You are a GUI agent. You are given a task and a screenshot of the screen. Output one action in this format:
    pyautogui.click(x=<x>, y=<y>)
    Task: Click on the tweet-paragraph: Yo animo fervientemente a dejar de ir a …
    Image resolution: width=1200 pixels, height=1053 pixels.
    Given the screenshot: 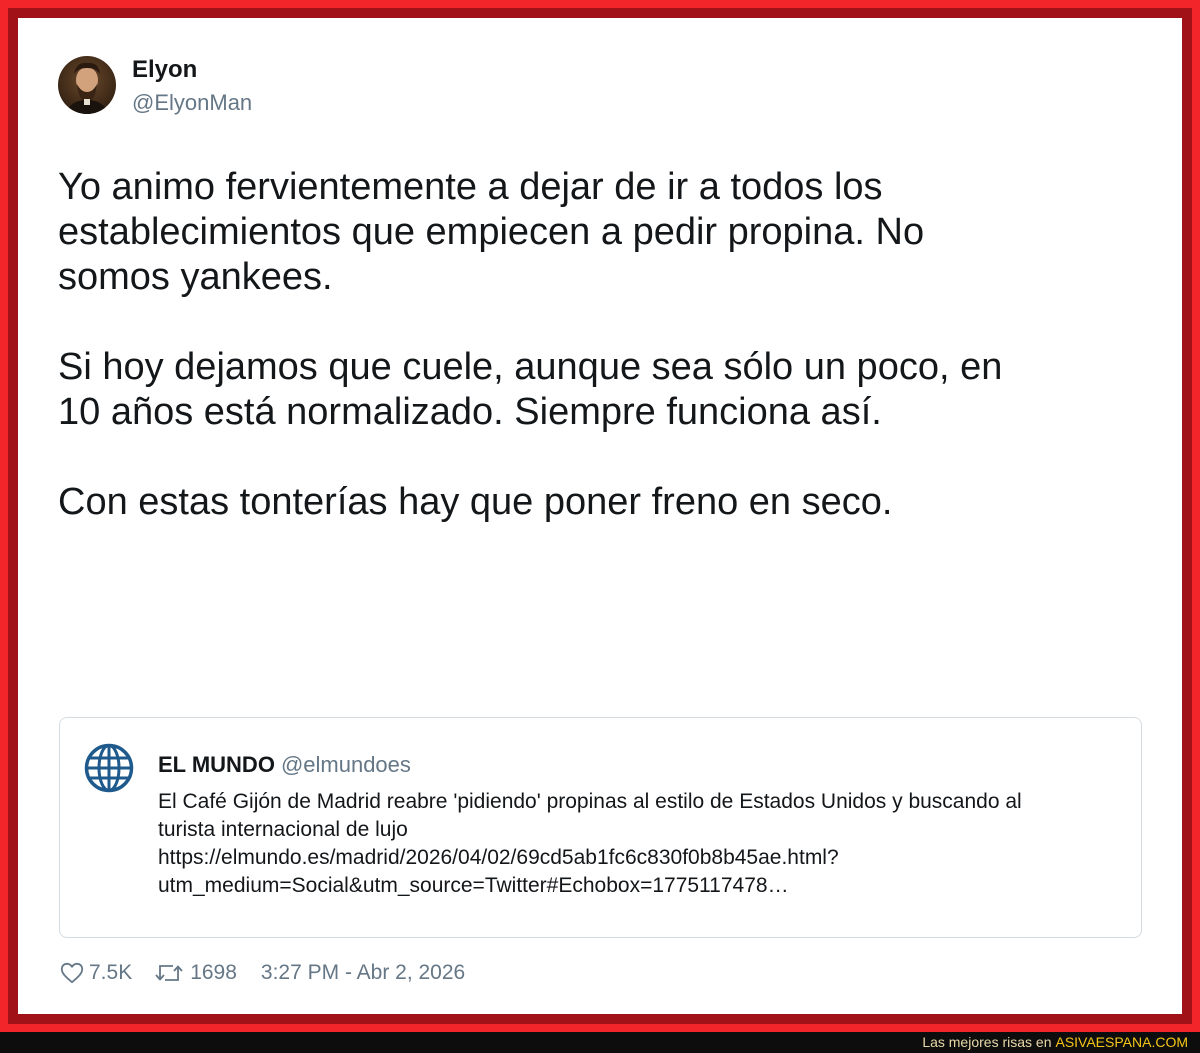 What is the action you would take?
    pyautogui.click(x=491, y=232)
    